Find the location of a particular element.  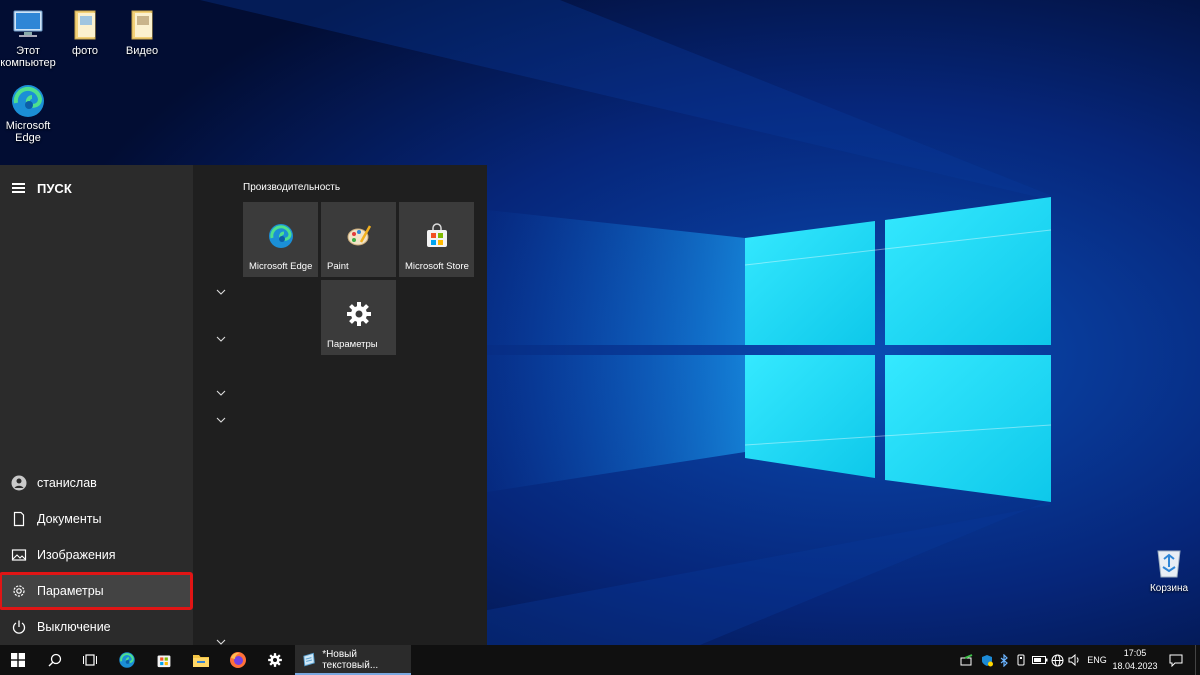

taskbar-store is located at coordinates (164, 660).